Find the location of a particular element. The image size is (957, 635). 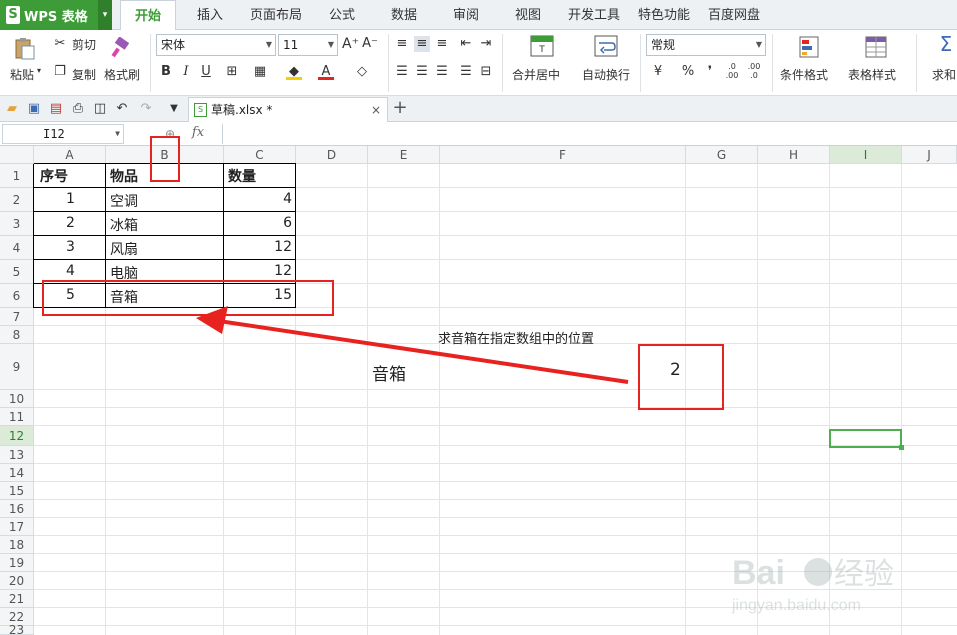

merge-center-button: 合并居中 is located at coordinates (536, 74).